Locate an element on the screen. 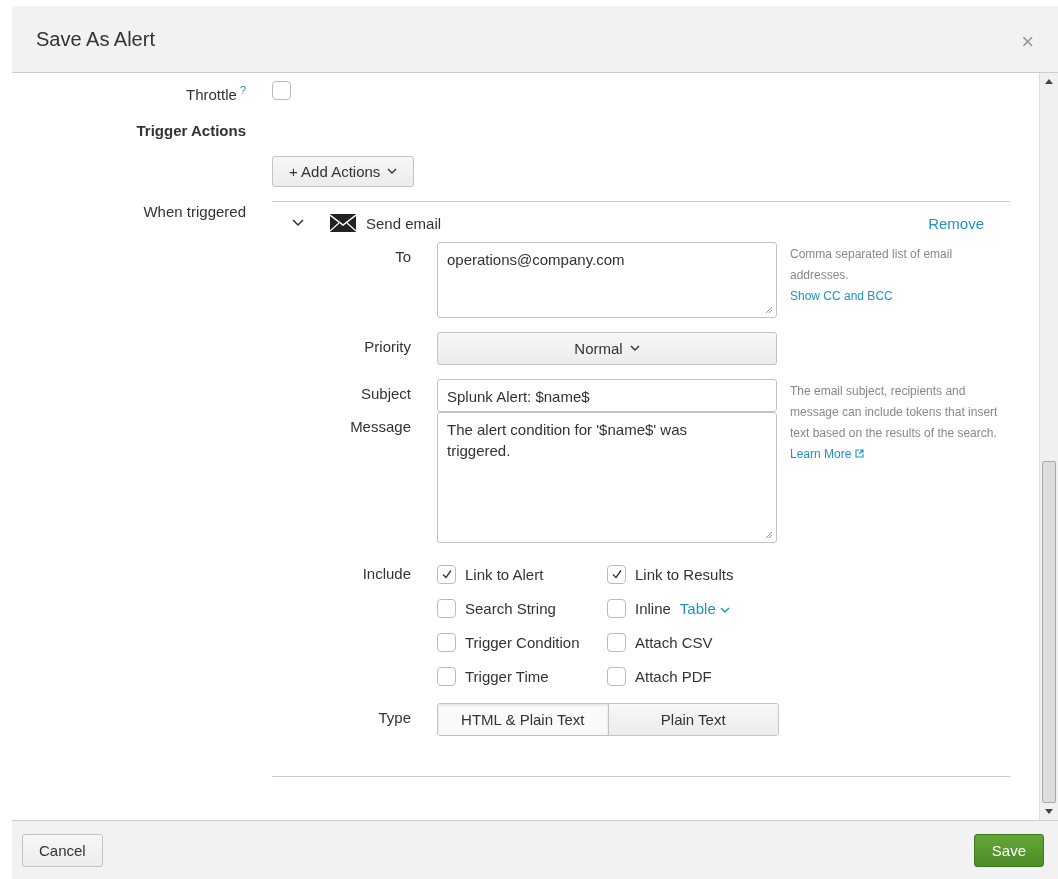 The image size is (1058, 879). checkbox-label: Inline is located at coordinates (653, 608).